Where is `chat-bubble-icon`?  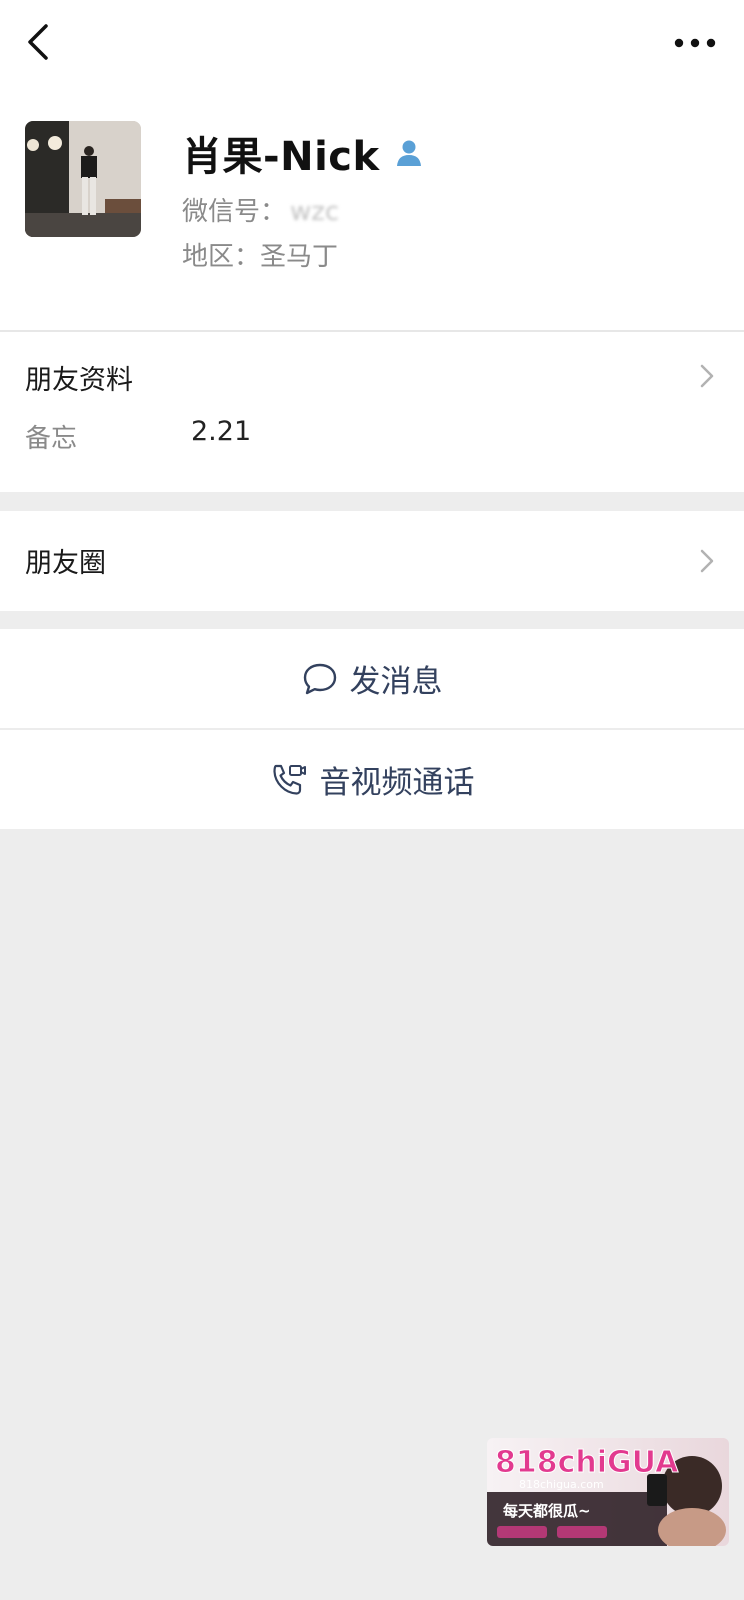
chat-bubble-icon is located at coordinates (319, 678).